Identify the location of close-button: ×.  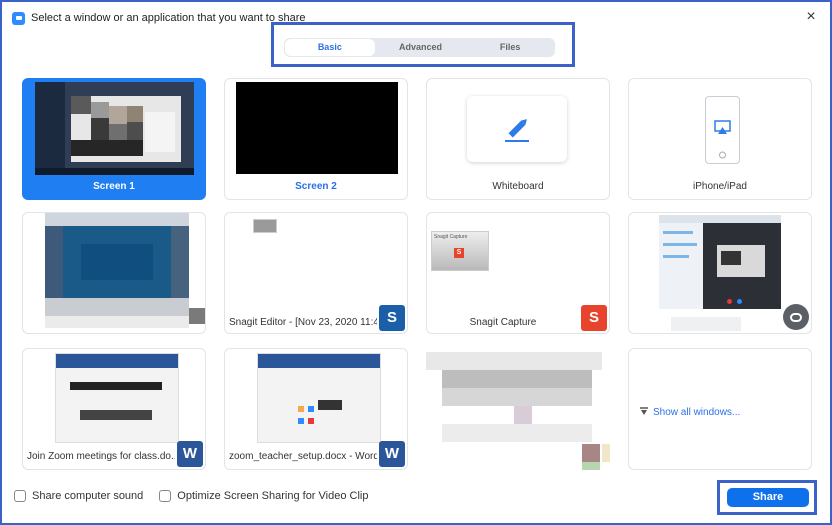
(811, 17).